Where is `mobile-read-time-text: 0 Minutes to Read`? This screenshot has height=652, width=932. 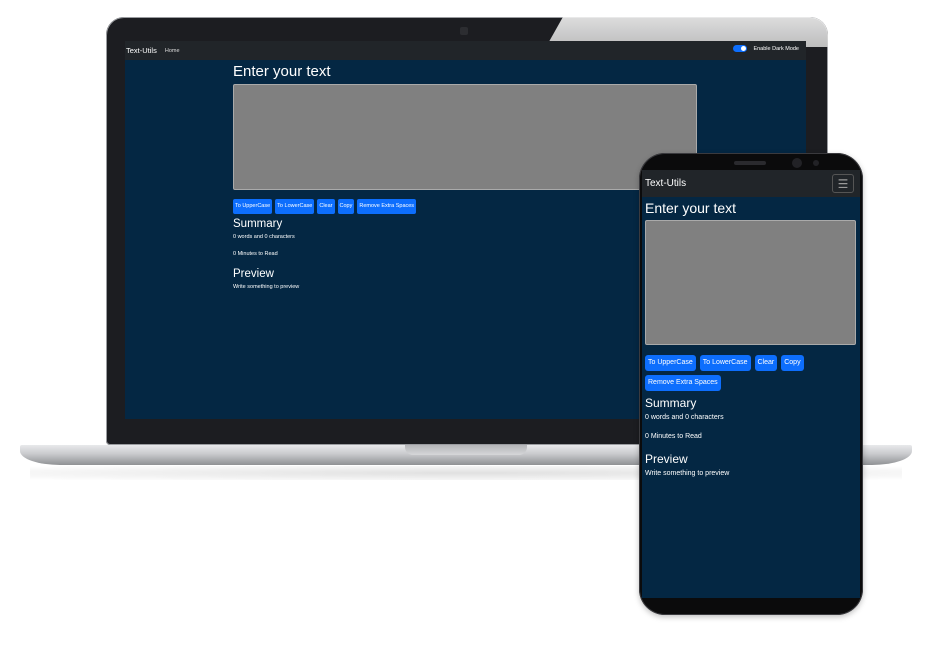
mobile-read-time-text: 0 Minutes to Read is located at coordinates (673, 436).